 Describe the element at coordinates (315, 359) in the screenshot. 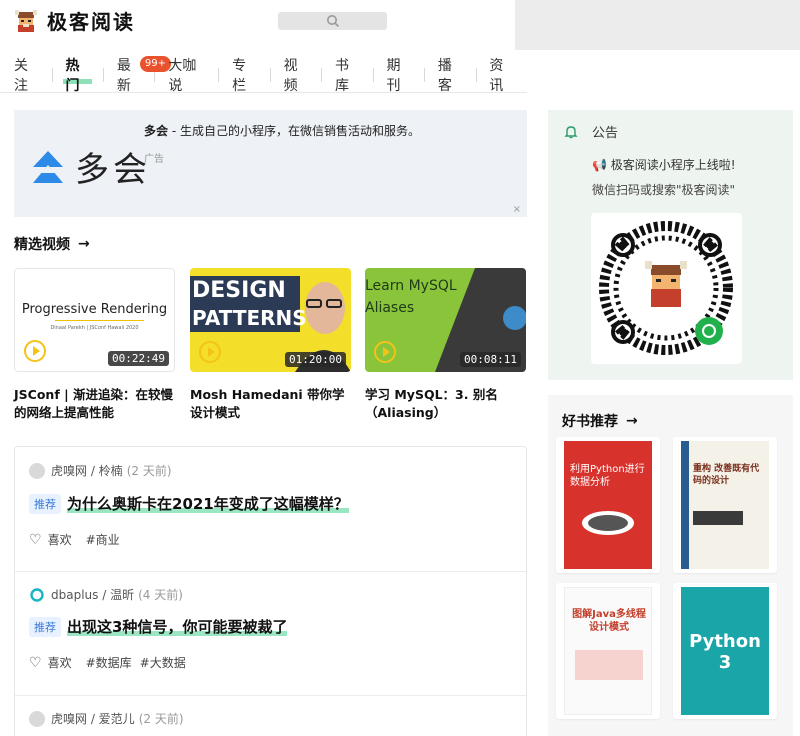

I see `video-duration: 01:20:00` at that location.